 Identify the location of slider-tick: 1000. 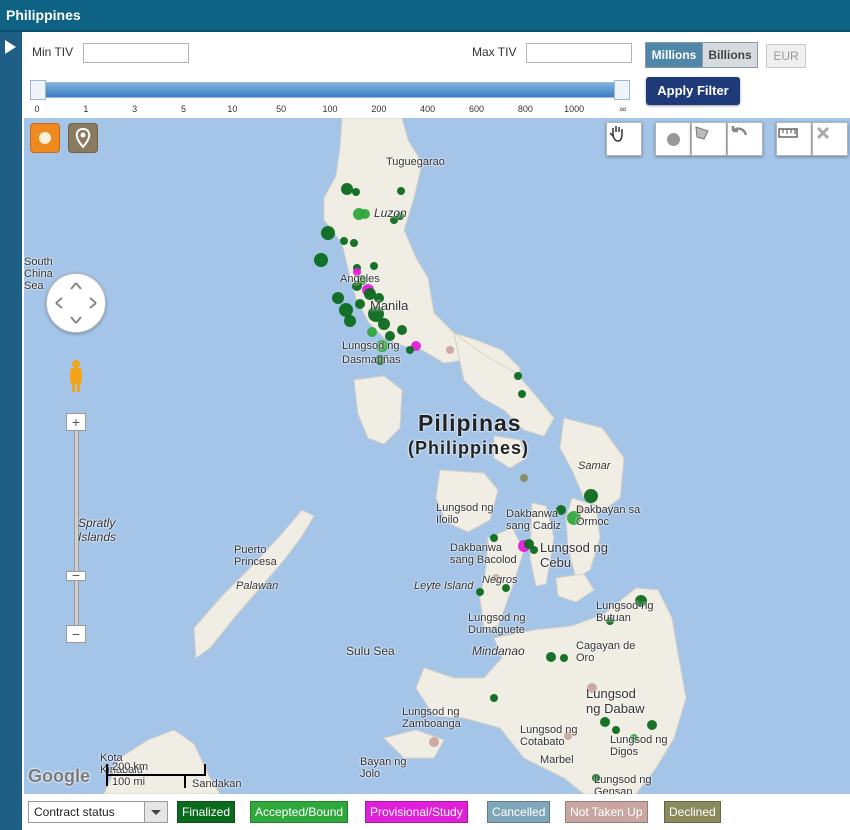
(574, 109).